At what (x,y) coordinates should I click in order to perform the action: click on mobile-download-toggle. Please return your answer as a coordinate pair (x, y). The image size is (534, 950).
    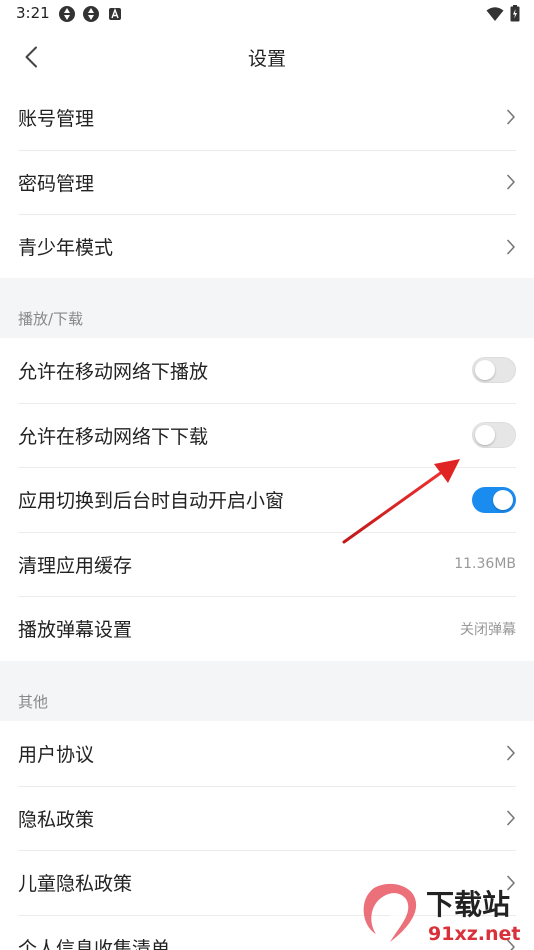
    Looking at the image, I should click on (494, 435).